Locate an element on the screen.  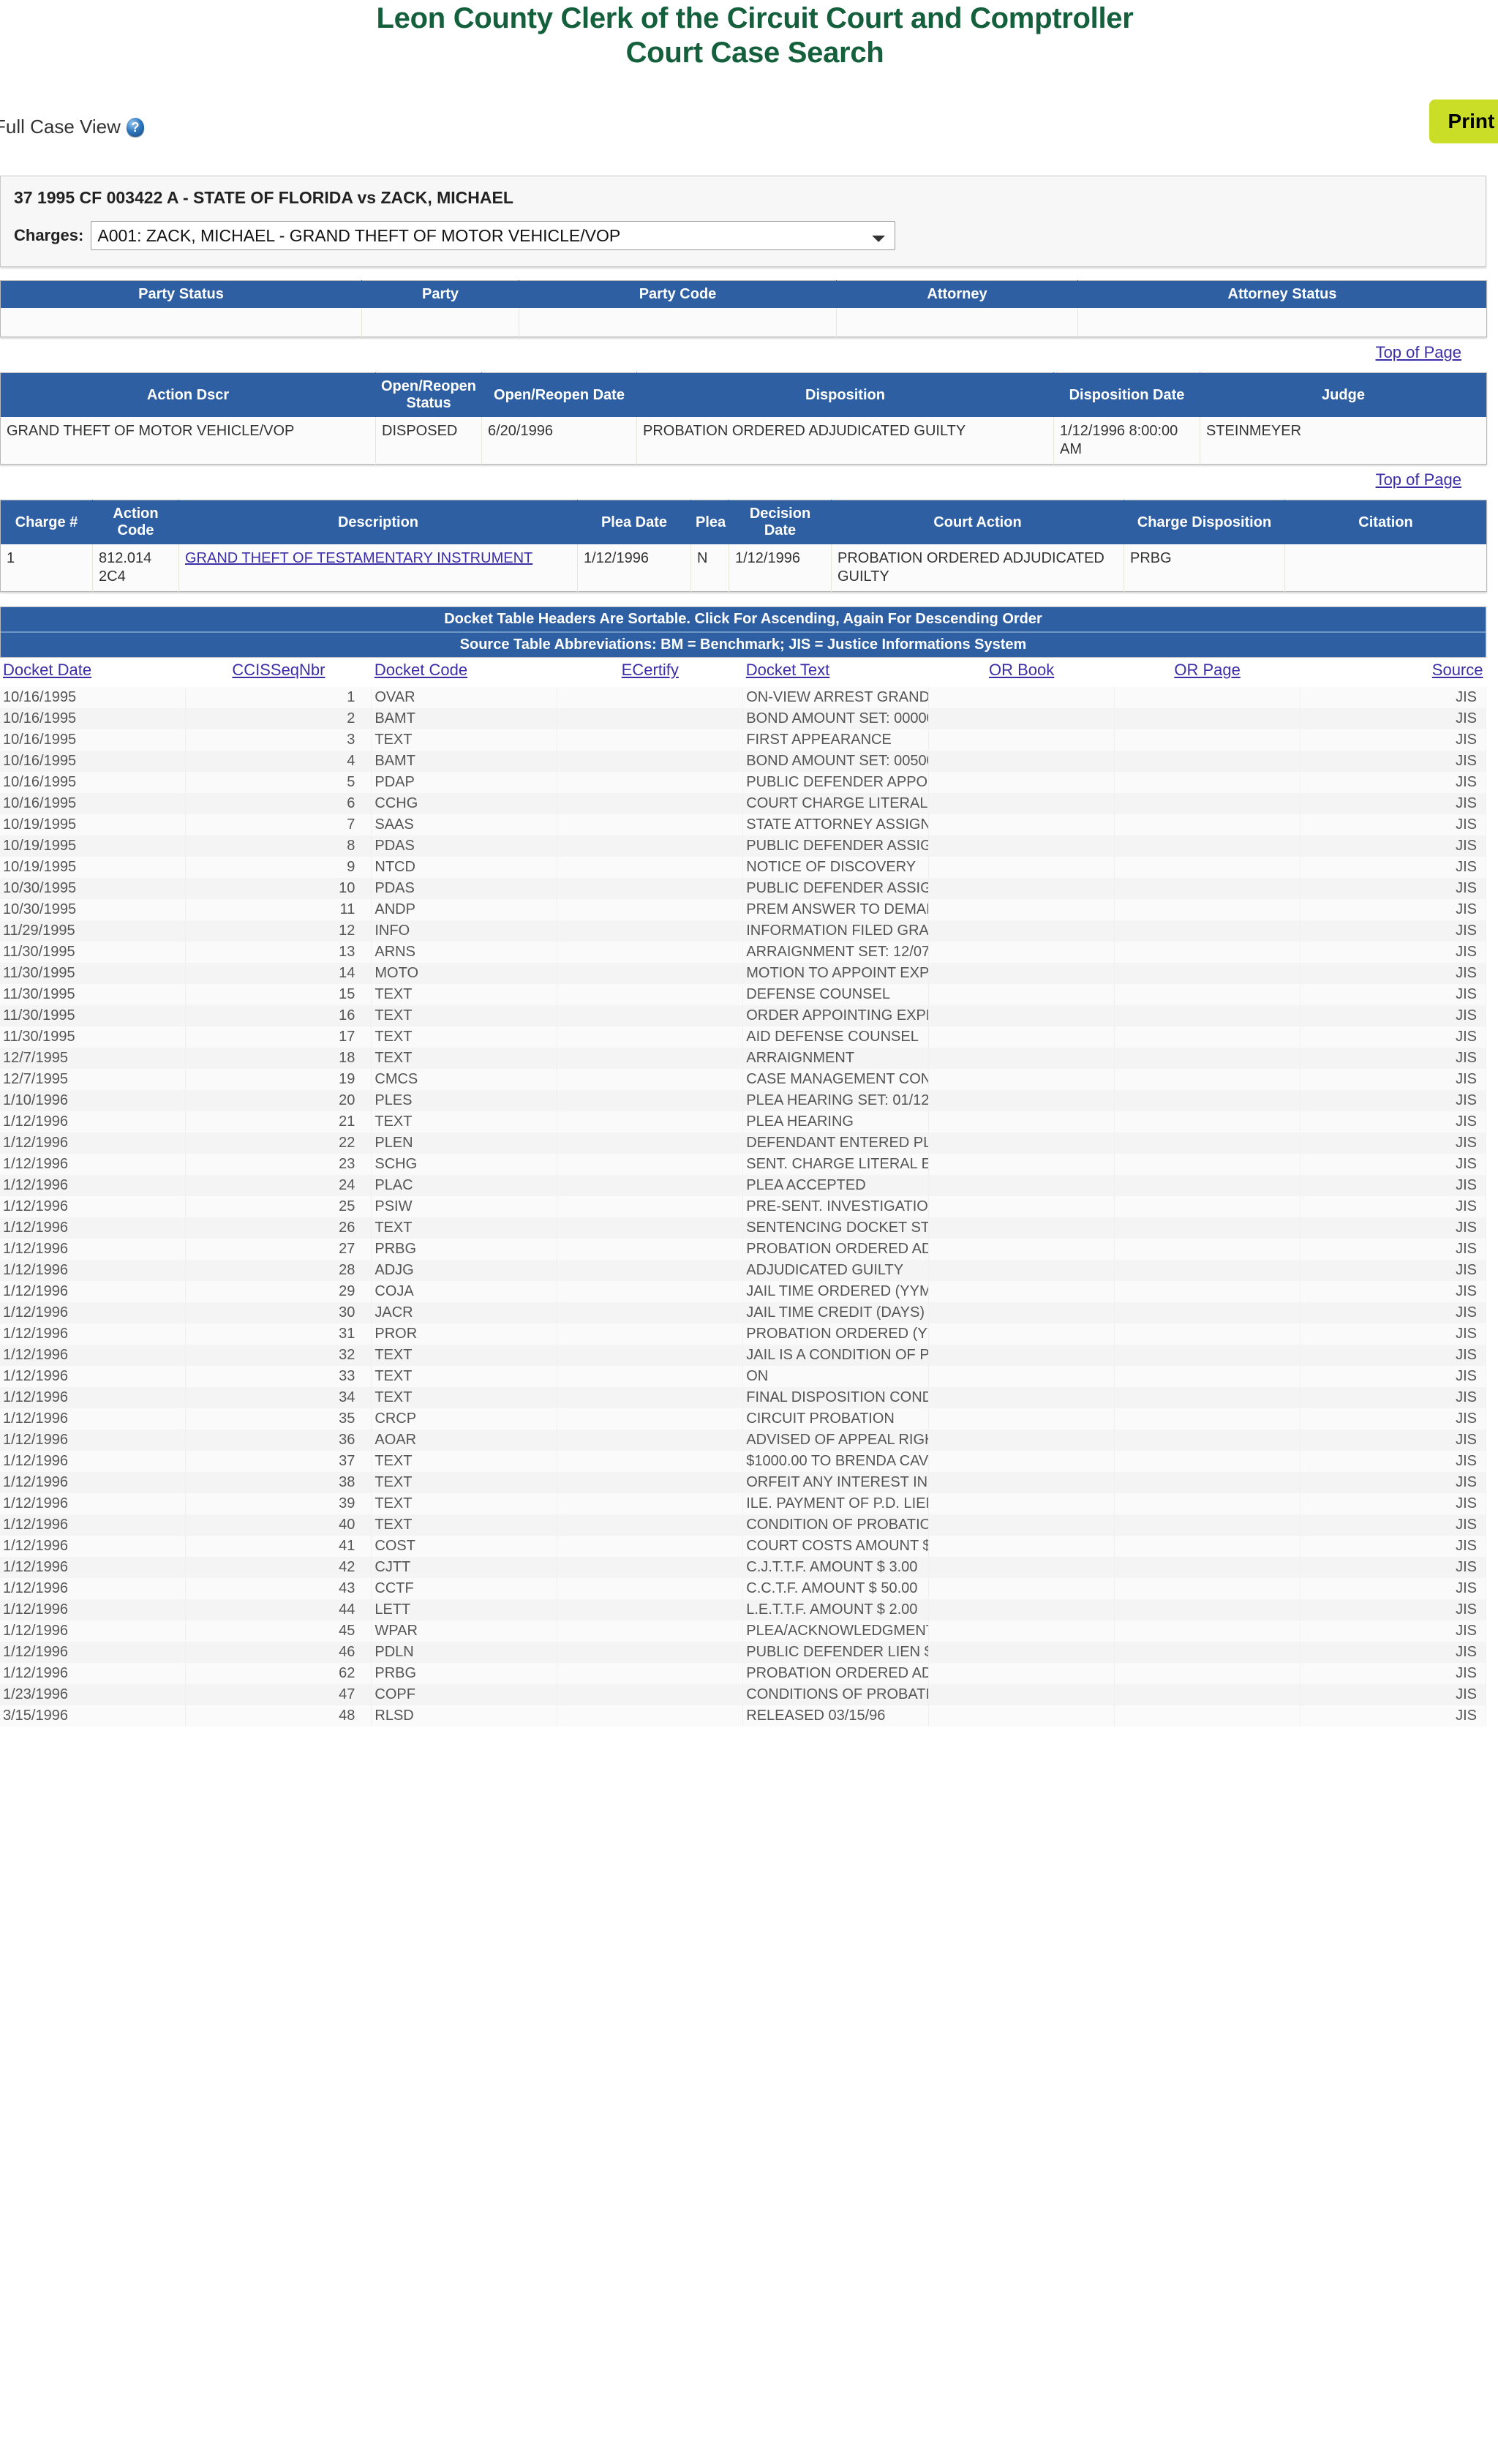
docket-col-ecertify: ECertify is located at coordinates (650, 673).